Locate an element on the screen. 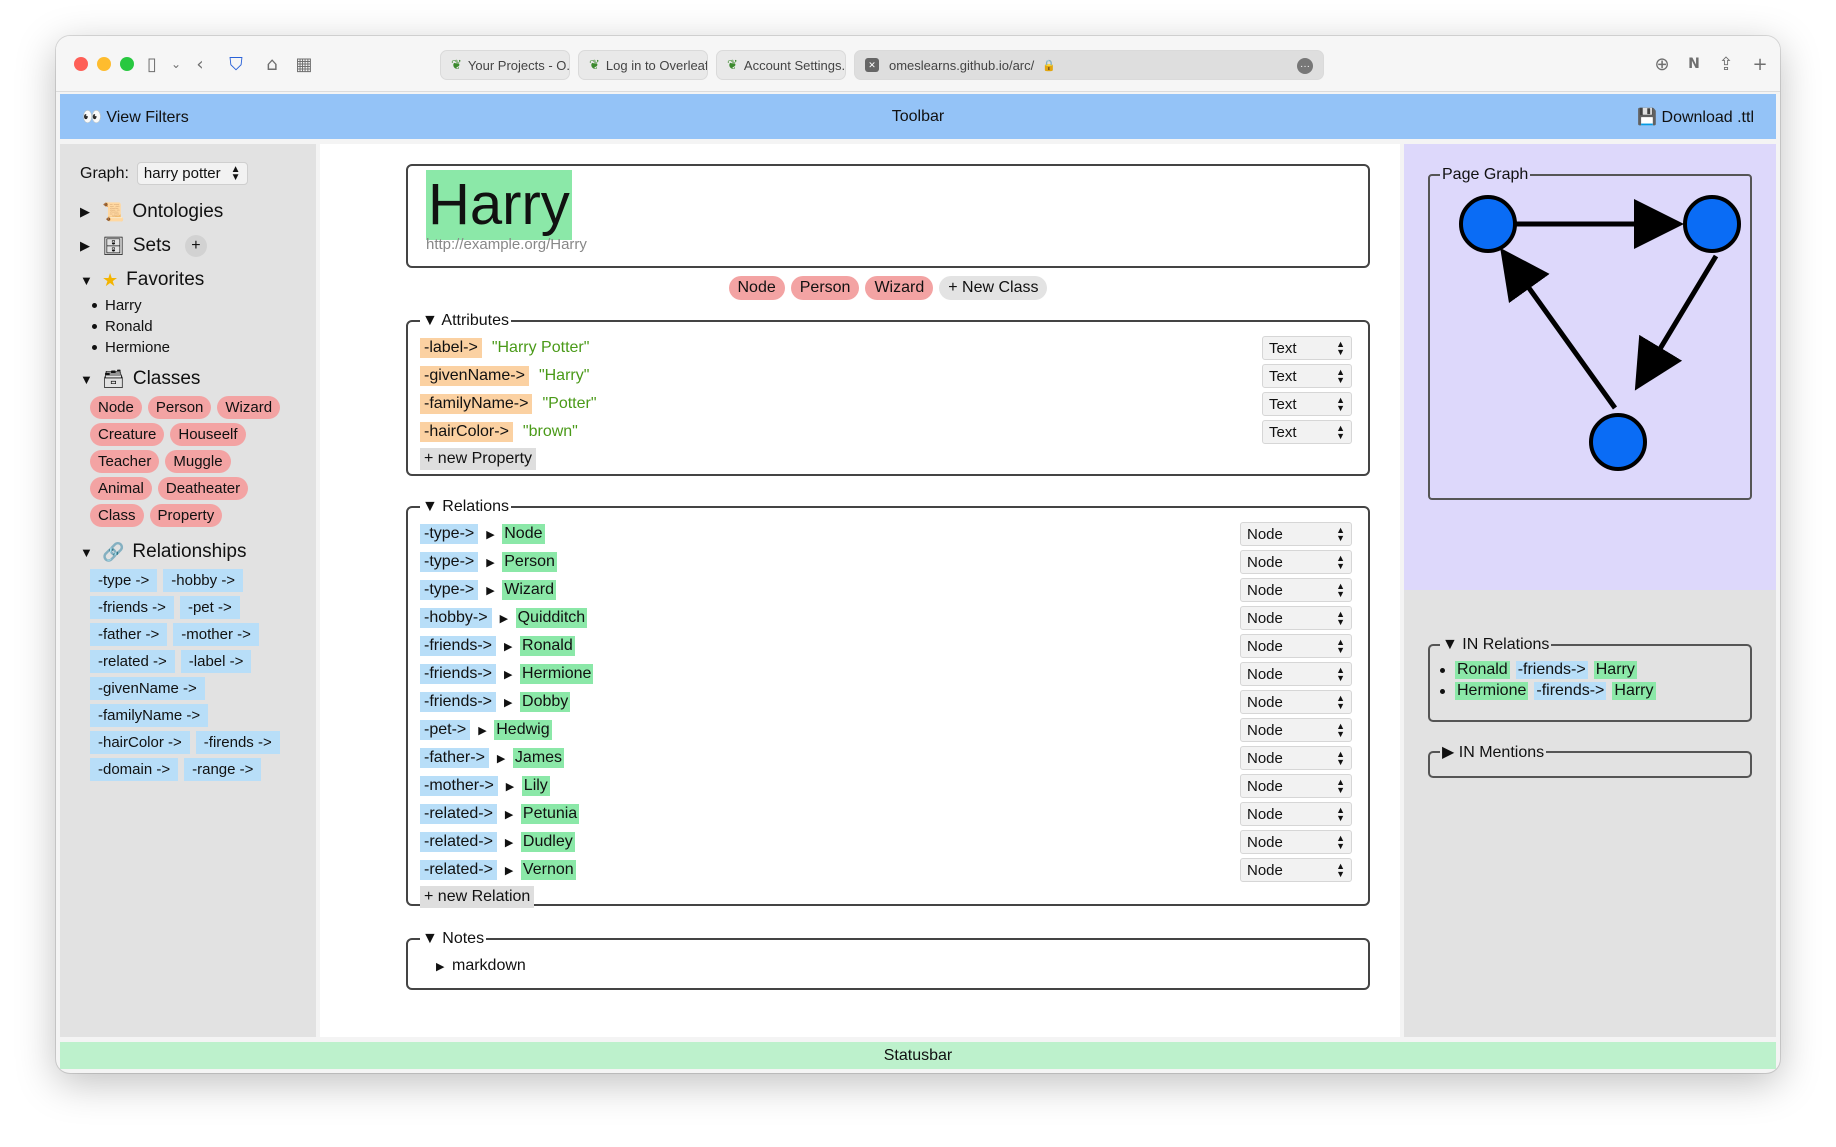 The image size is (1836, 1147). attribute-value: "brown" is located at coordinates (550, 432).